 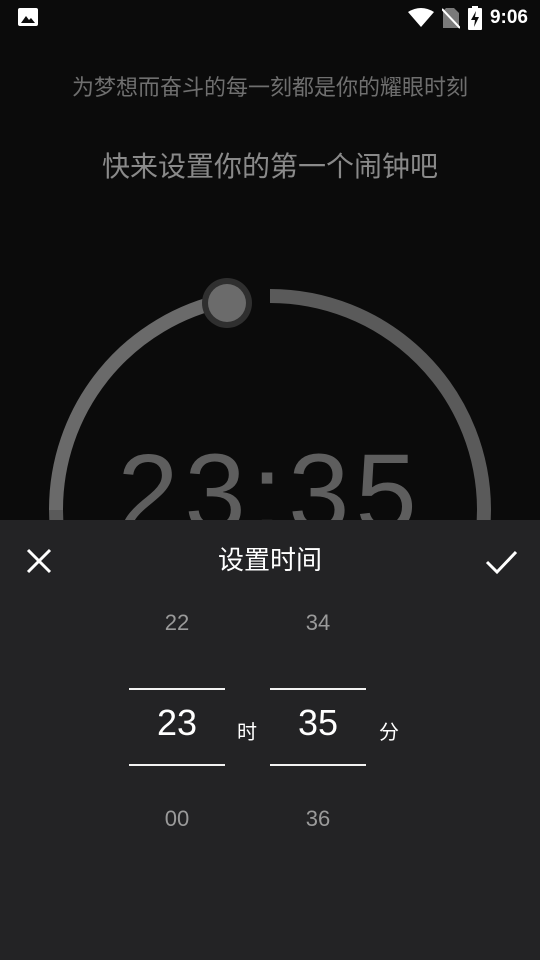 What do you see at coordinates (270, 18) in the screenshot?
I see `status-bar: 9:06` at bounding box center [270, 18].